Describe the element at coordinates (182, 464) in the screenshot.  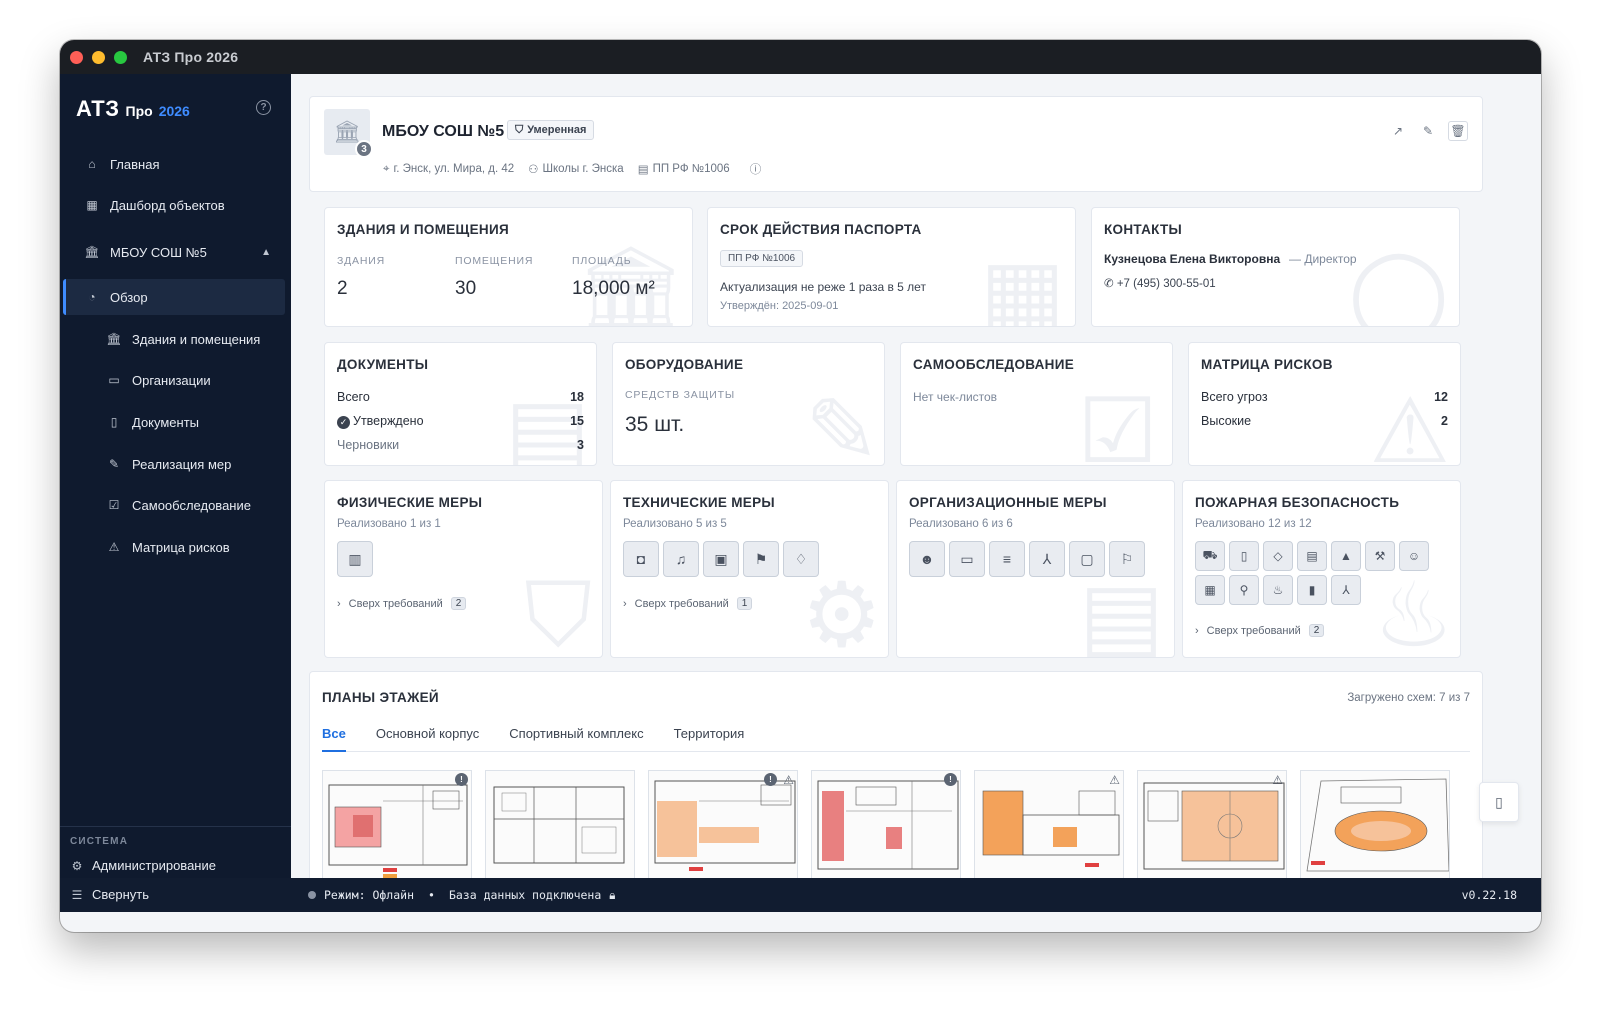
I see `sidebar-item-label: Реализация мер` at that location.